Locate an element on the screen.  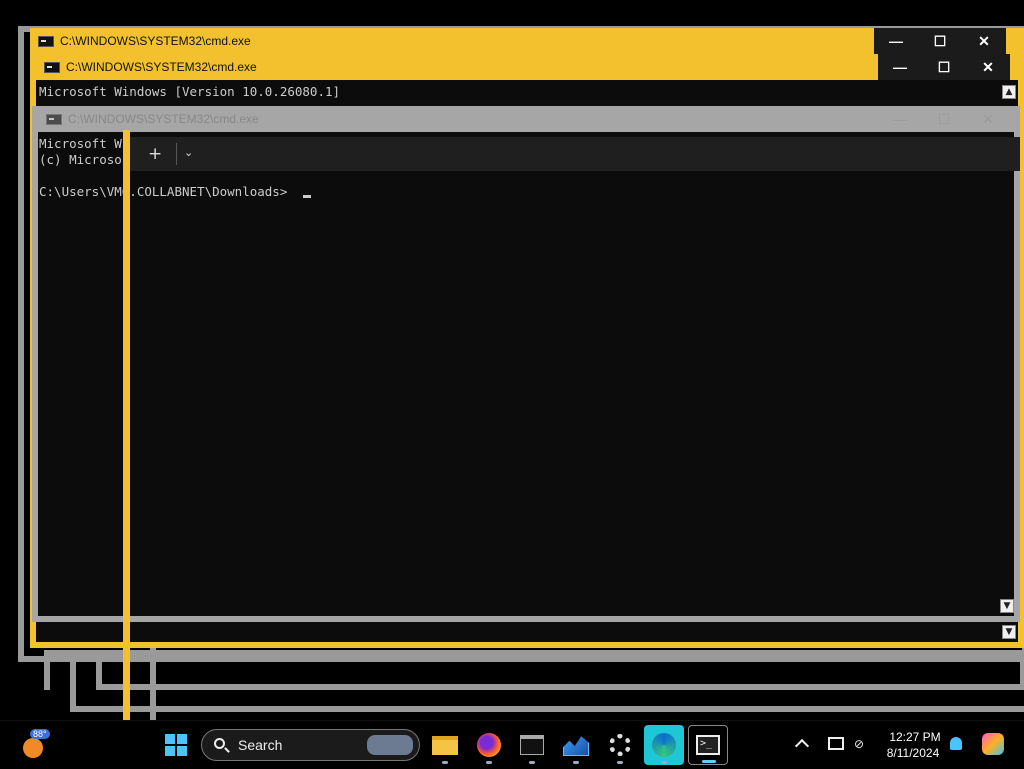
console-prompt: C:\Users\VM6.COLLABNET\Downloads> is located at coordinates (163, 192).